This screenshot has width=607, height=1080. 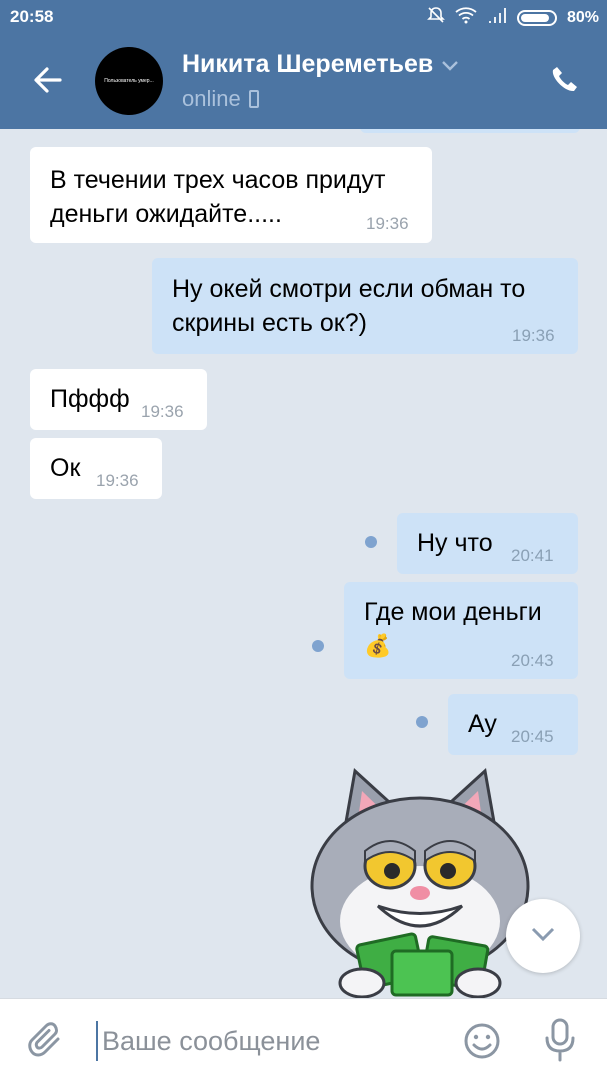 What do you see at coordinates (308, 64) in the screenshot?
I see `contact-name-label: Никита Шереметьев` at bounding box center [308, 64].